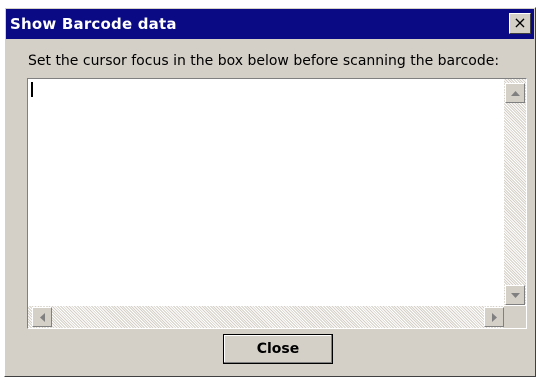 This screenshot has height=380, width=540. What do you see at coordinates (93, 24) in the screenshot?
I see `window-title: Show Barcode data` at bounding box center [93, 24].